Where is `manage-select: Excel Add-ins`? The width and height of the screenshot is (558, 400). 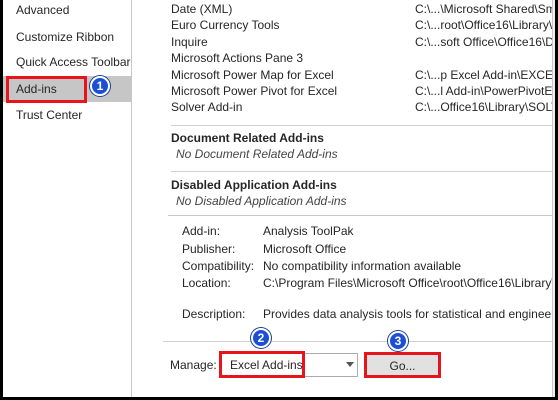 manage-select: Excel Add-ins is located at coordinates (289, 365).